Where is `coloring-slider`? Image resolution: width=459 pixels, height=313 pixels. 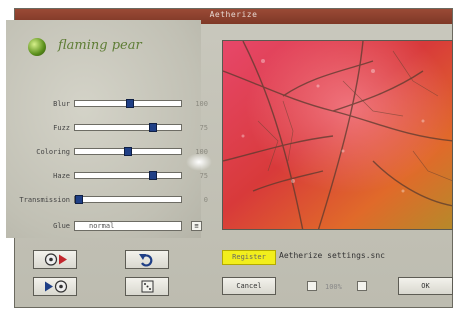 coloring-slider is located at coordinates (128, 151).